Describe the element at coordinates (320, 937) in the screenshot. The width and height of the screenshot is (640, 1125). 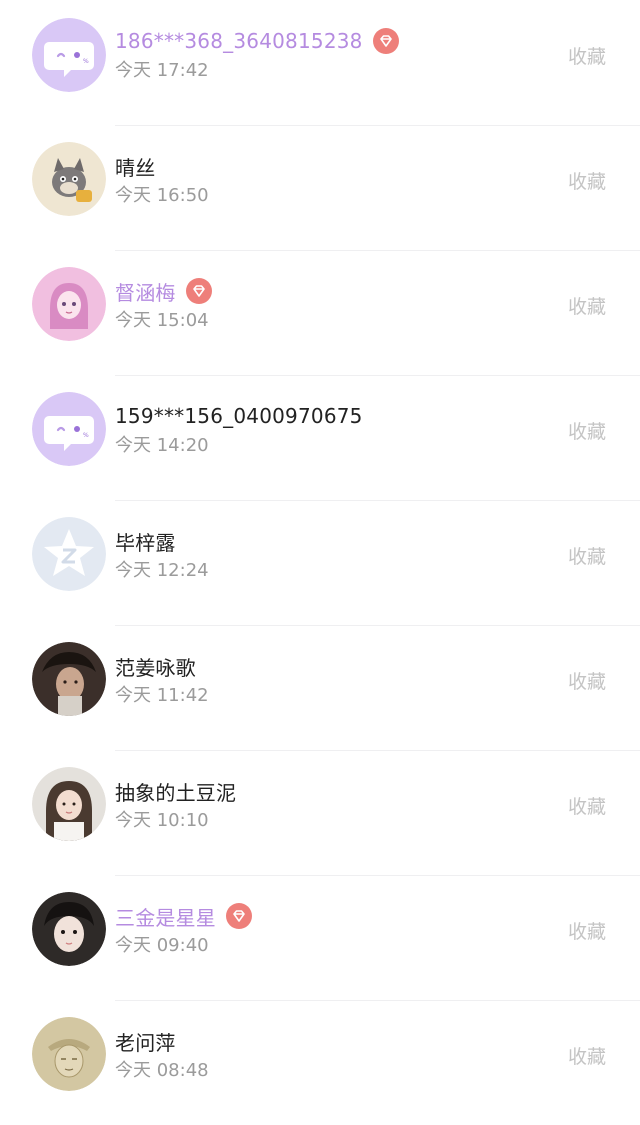
I see `list-item: 三金是星星 今天 09:40 收藏` at that location.